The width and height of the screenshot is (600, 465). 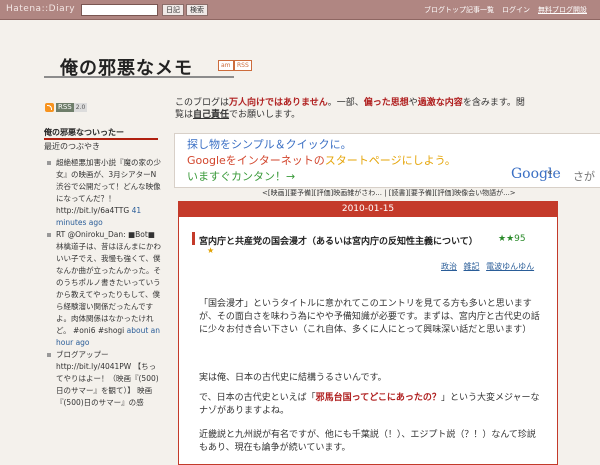 What do you see at coordinates (80, 107) in the screenshot?
I see `rss-version: 2.0` at bounding box center [80, 107].